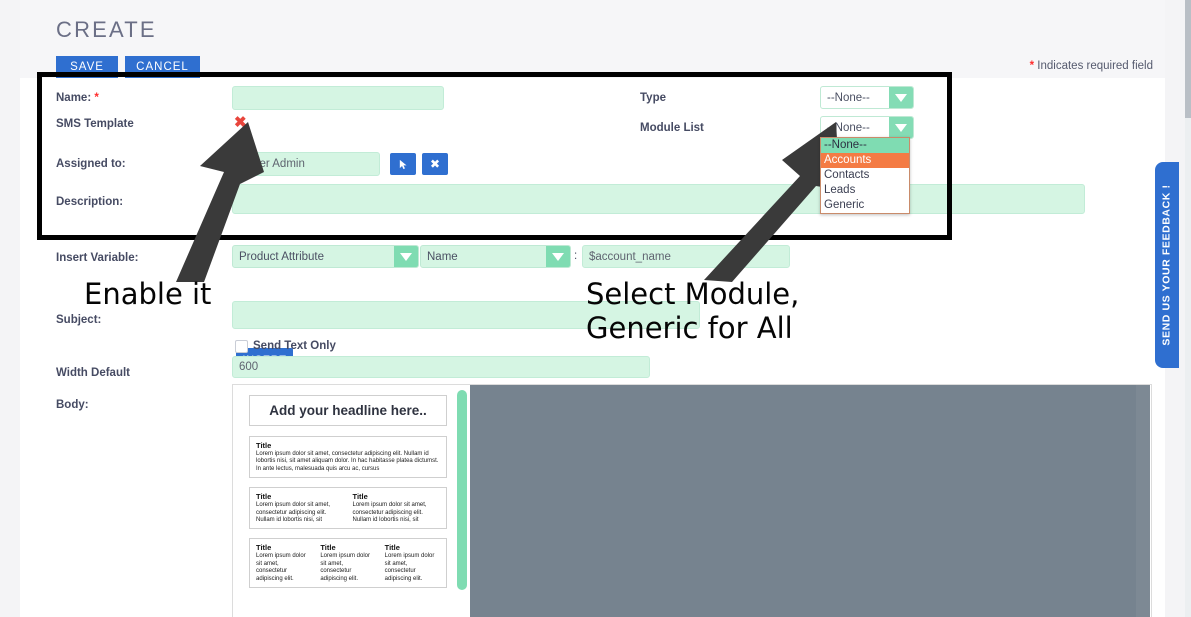 This screenshot has width=1191, height=617. I want to click on module-option-none: --None--, so click(865, 145).